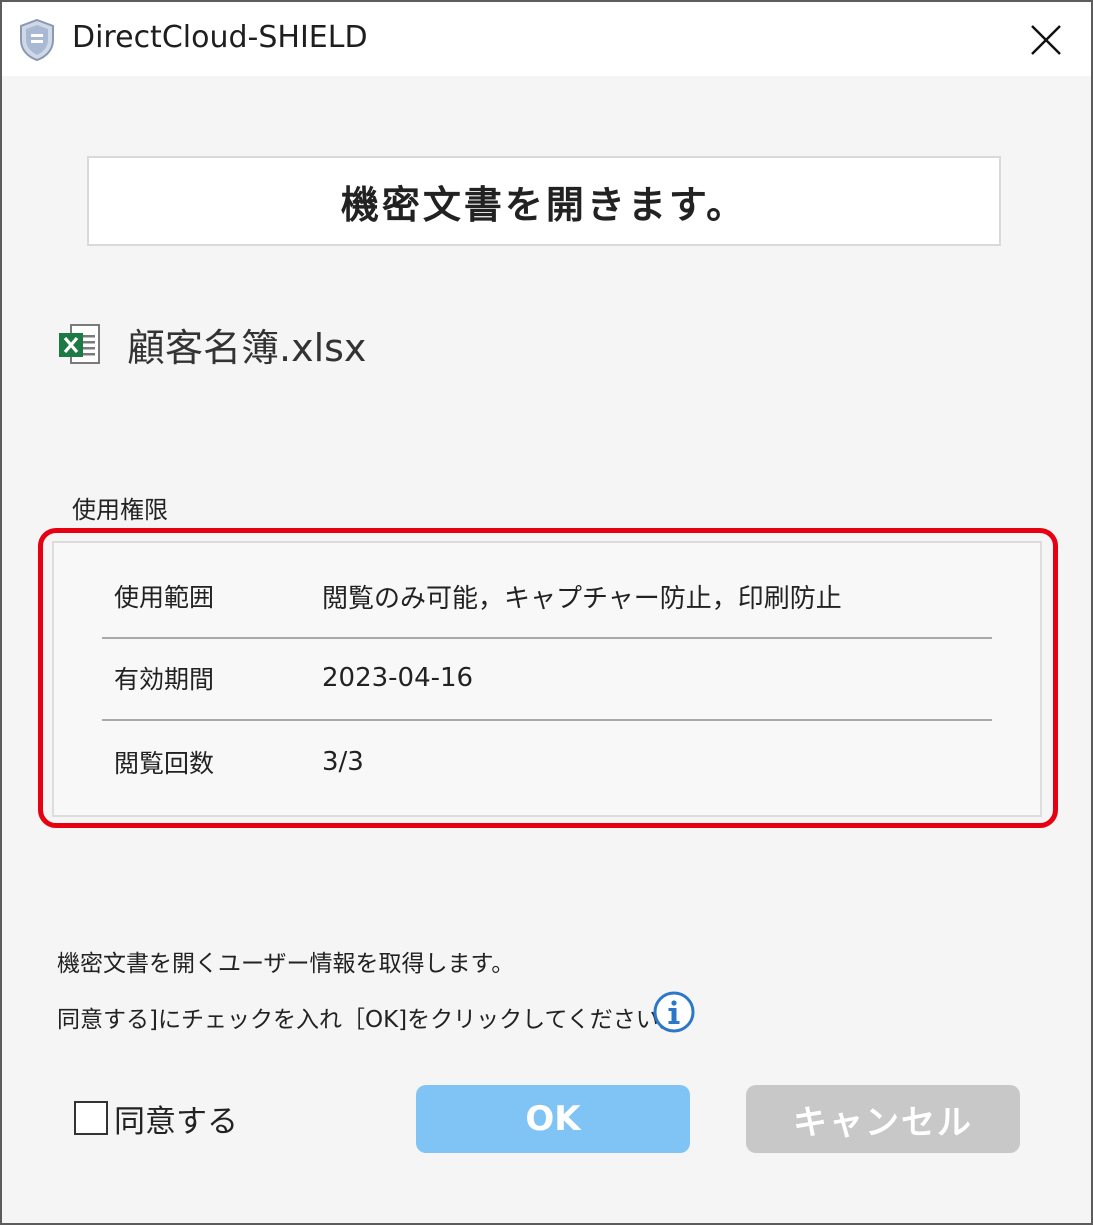 The image size is (1093, 1225). Describe the element at coordinates (883, 1119) in the screenshot. I see `cancel-button: キャンセル` at that location.